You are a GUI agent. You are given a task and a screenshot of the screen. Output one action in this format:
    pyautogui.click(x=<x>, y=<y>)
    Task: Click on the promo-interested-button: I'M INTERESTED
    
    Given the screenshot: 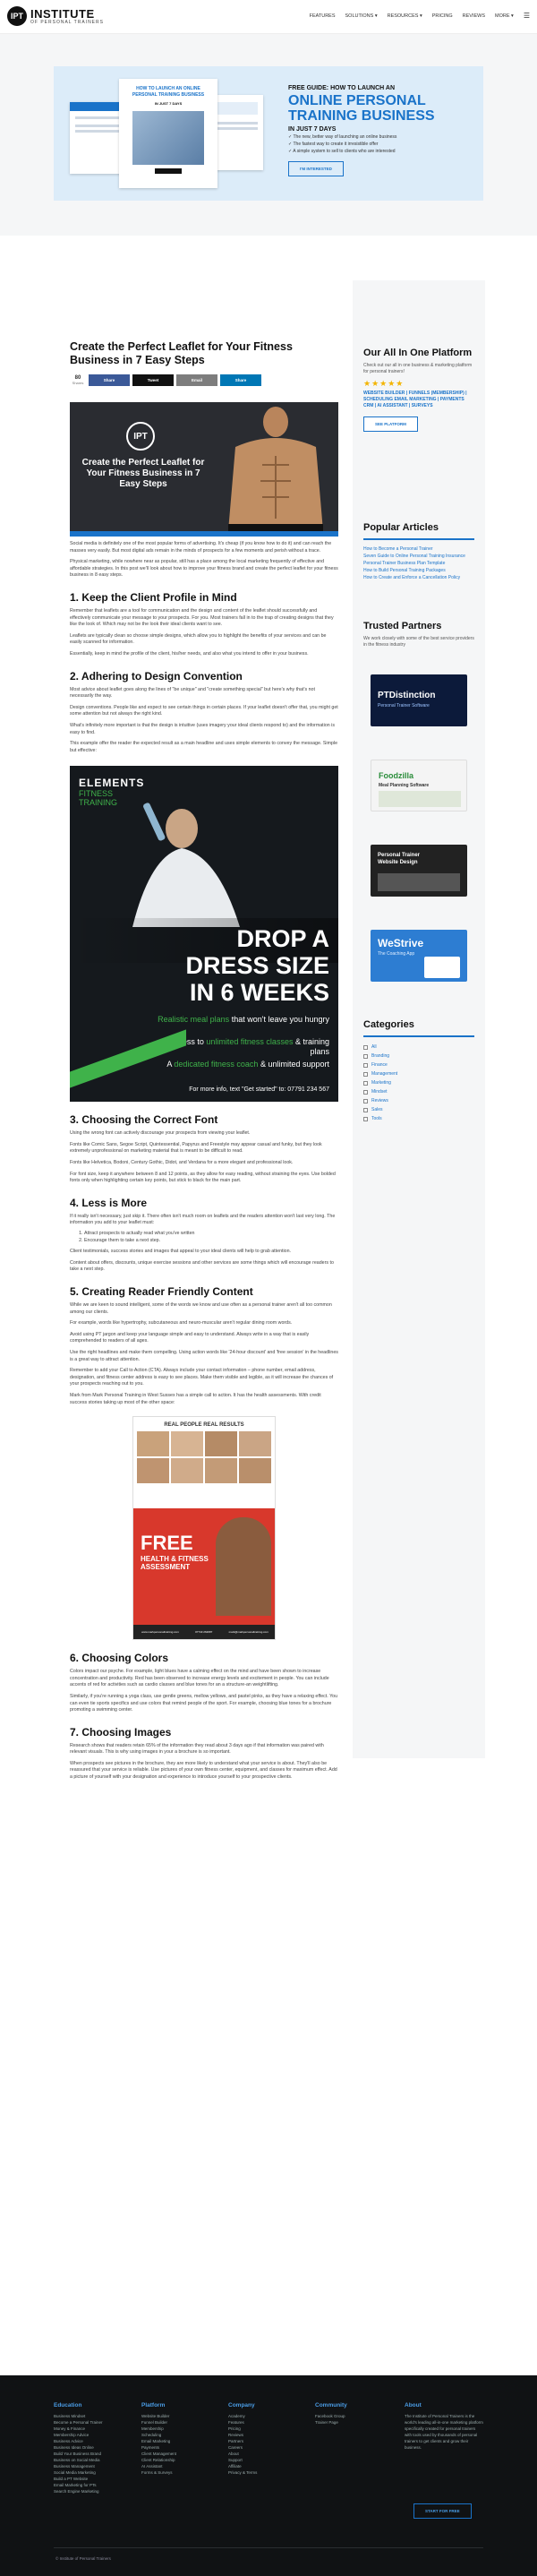 What is the action you would take?
    pyautogui.click(x=316, y=168)
    